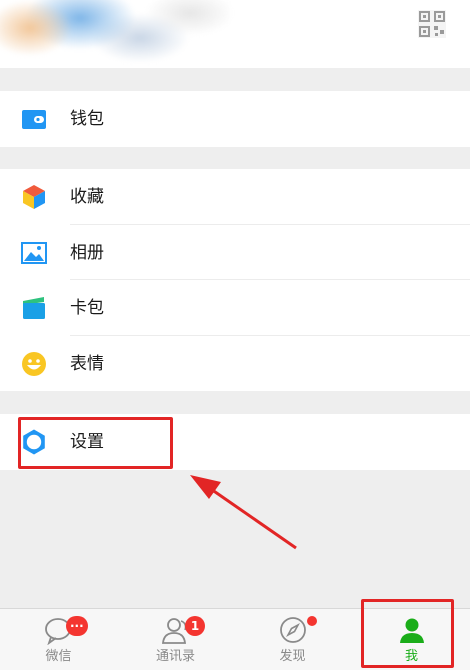  What do you see at coordinates (432, 24) in the screenshot?
I see `qr-code-icon` at bounding box center [432, 24].